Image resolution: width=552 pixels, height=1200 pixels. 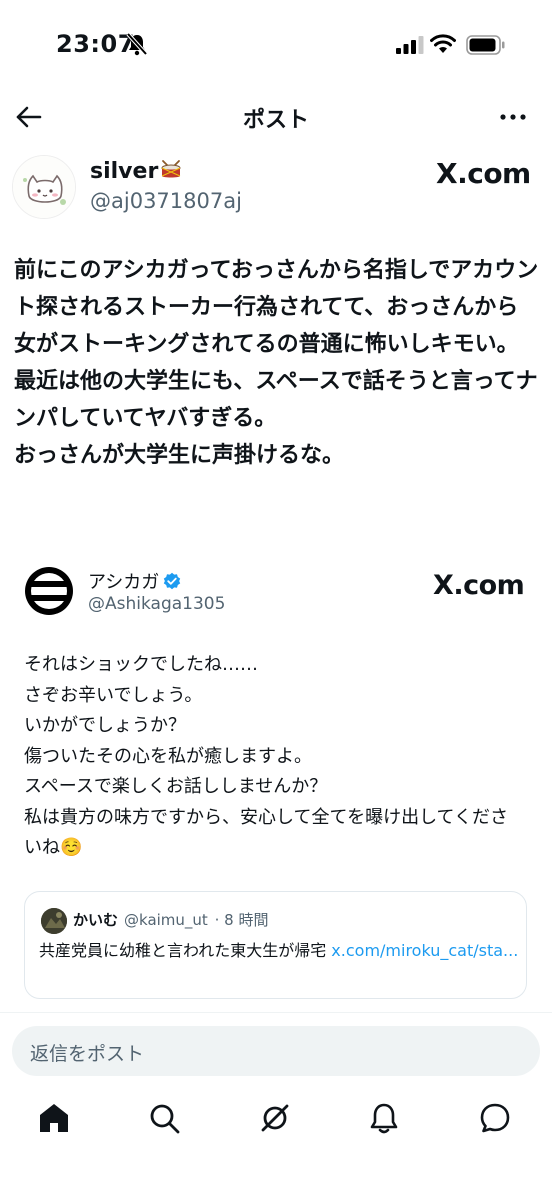 I want to click on home-icon, so click(x=54, y=1118).